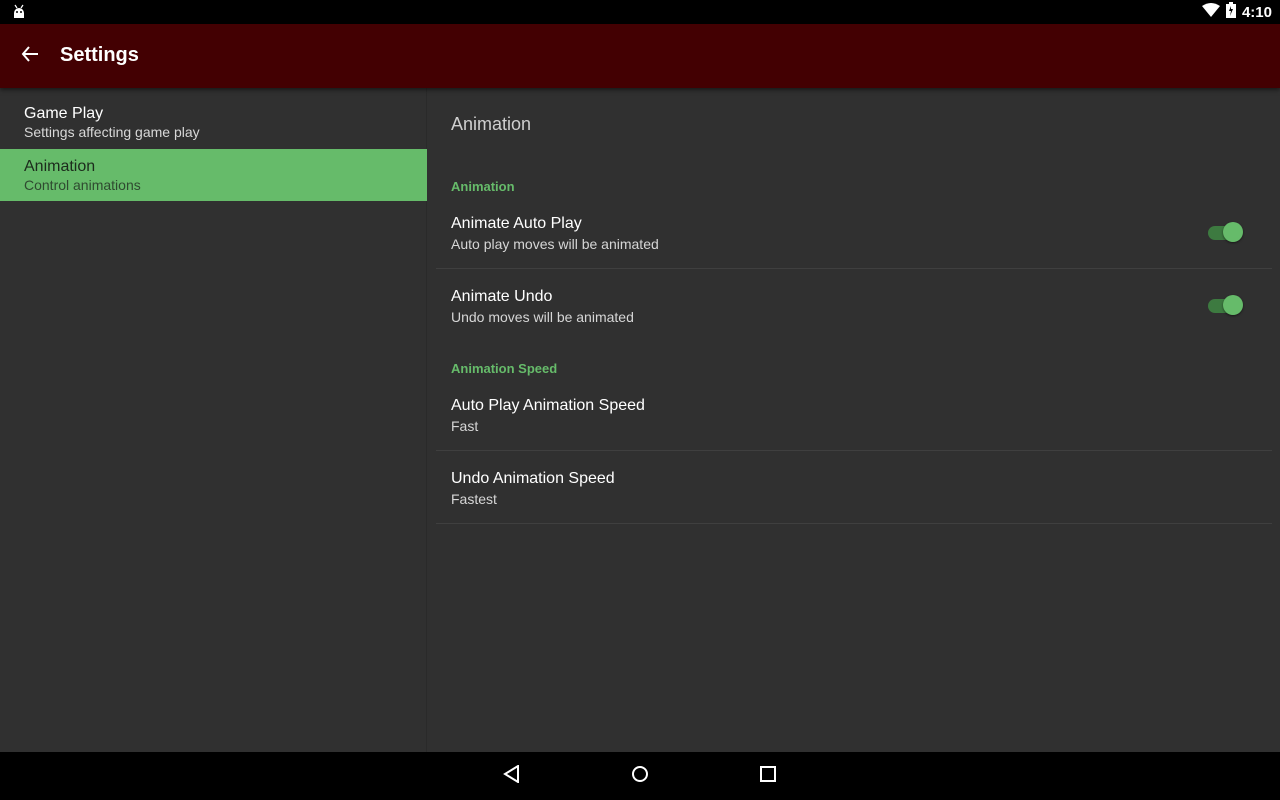  Describe the element at coordinates (60, 166) in the screenshot. I see `header-title: Animation` at that location.